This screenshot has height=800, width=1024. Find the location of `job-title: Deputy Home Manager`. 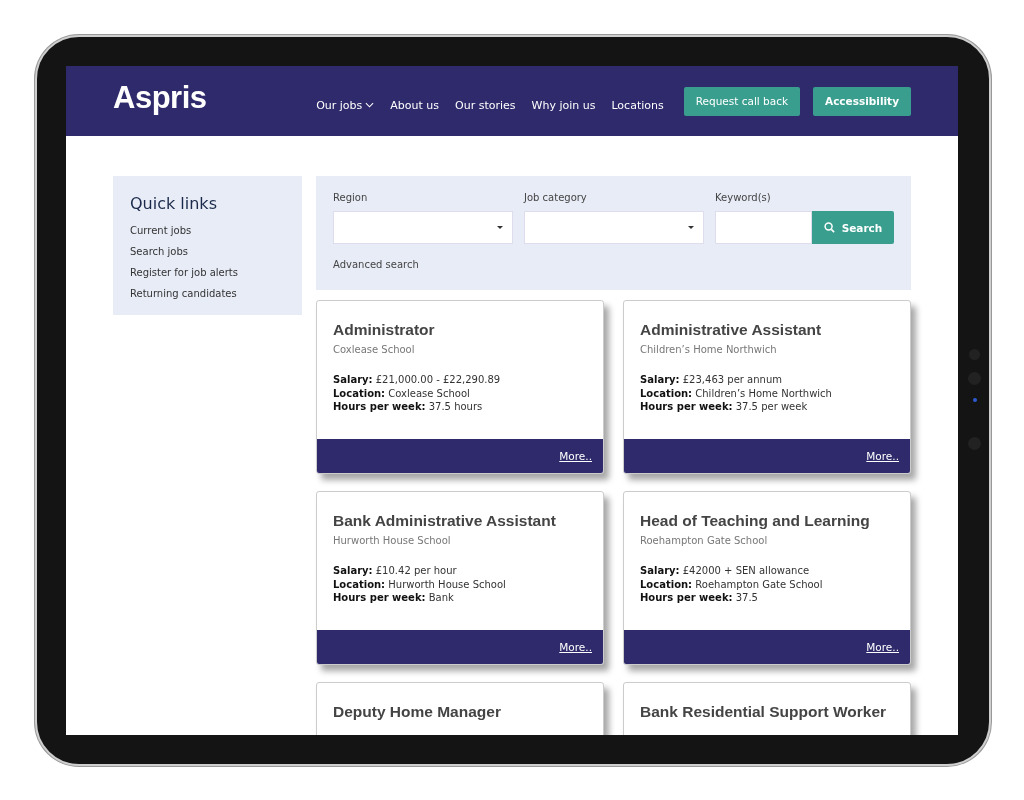

job-title: Deputy Home Manager is located at coordinates (417, 712).